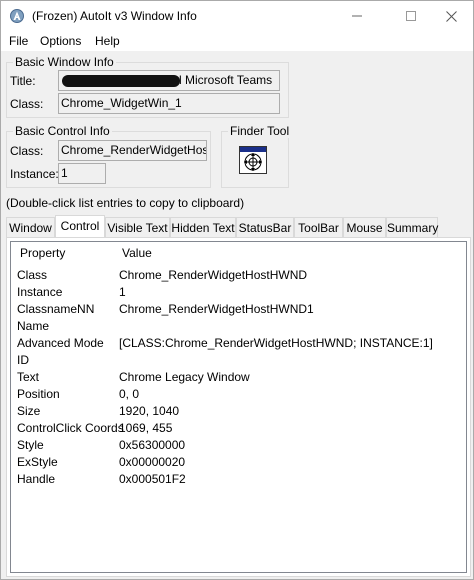  I want to click on menu-bar: File Options Help, so click(237, 41).